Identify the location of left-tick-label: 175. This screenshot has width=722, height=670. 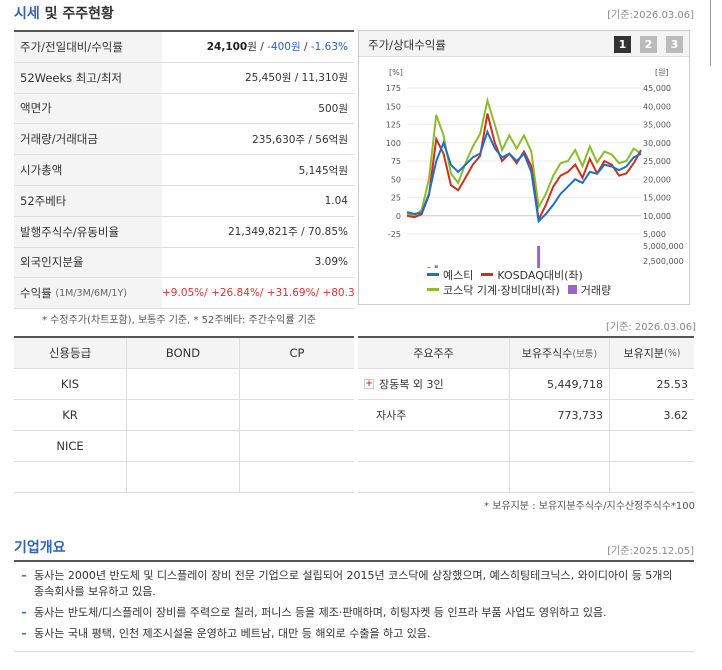
(393, 88).